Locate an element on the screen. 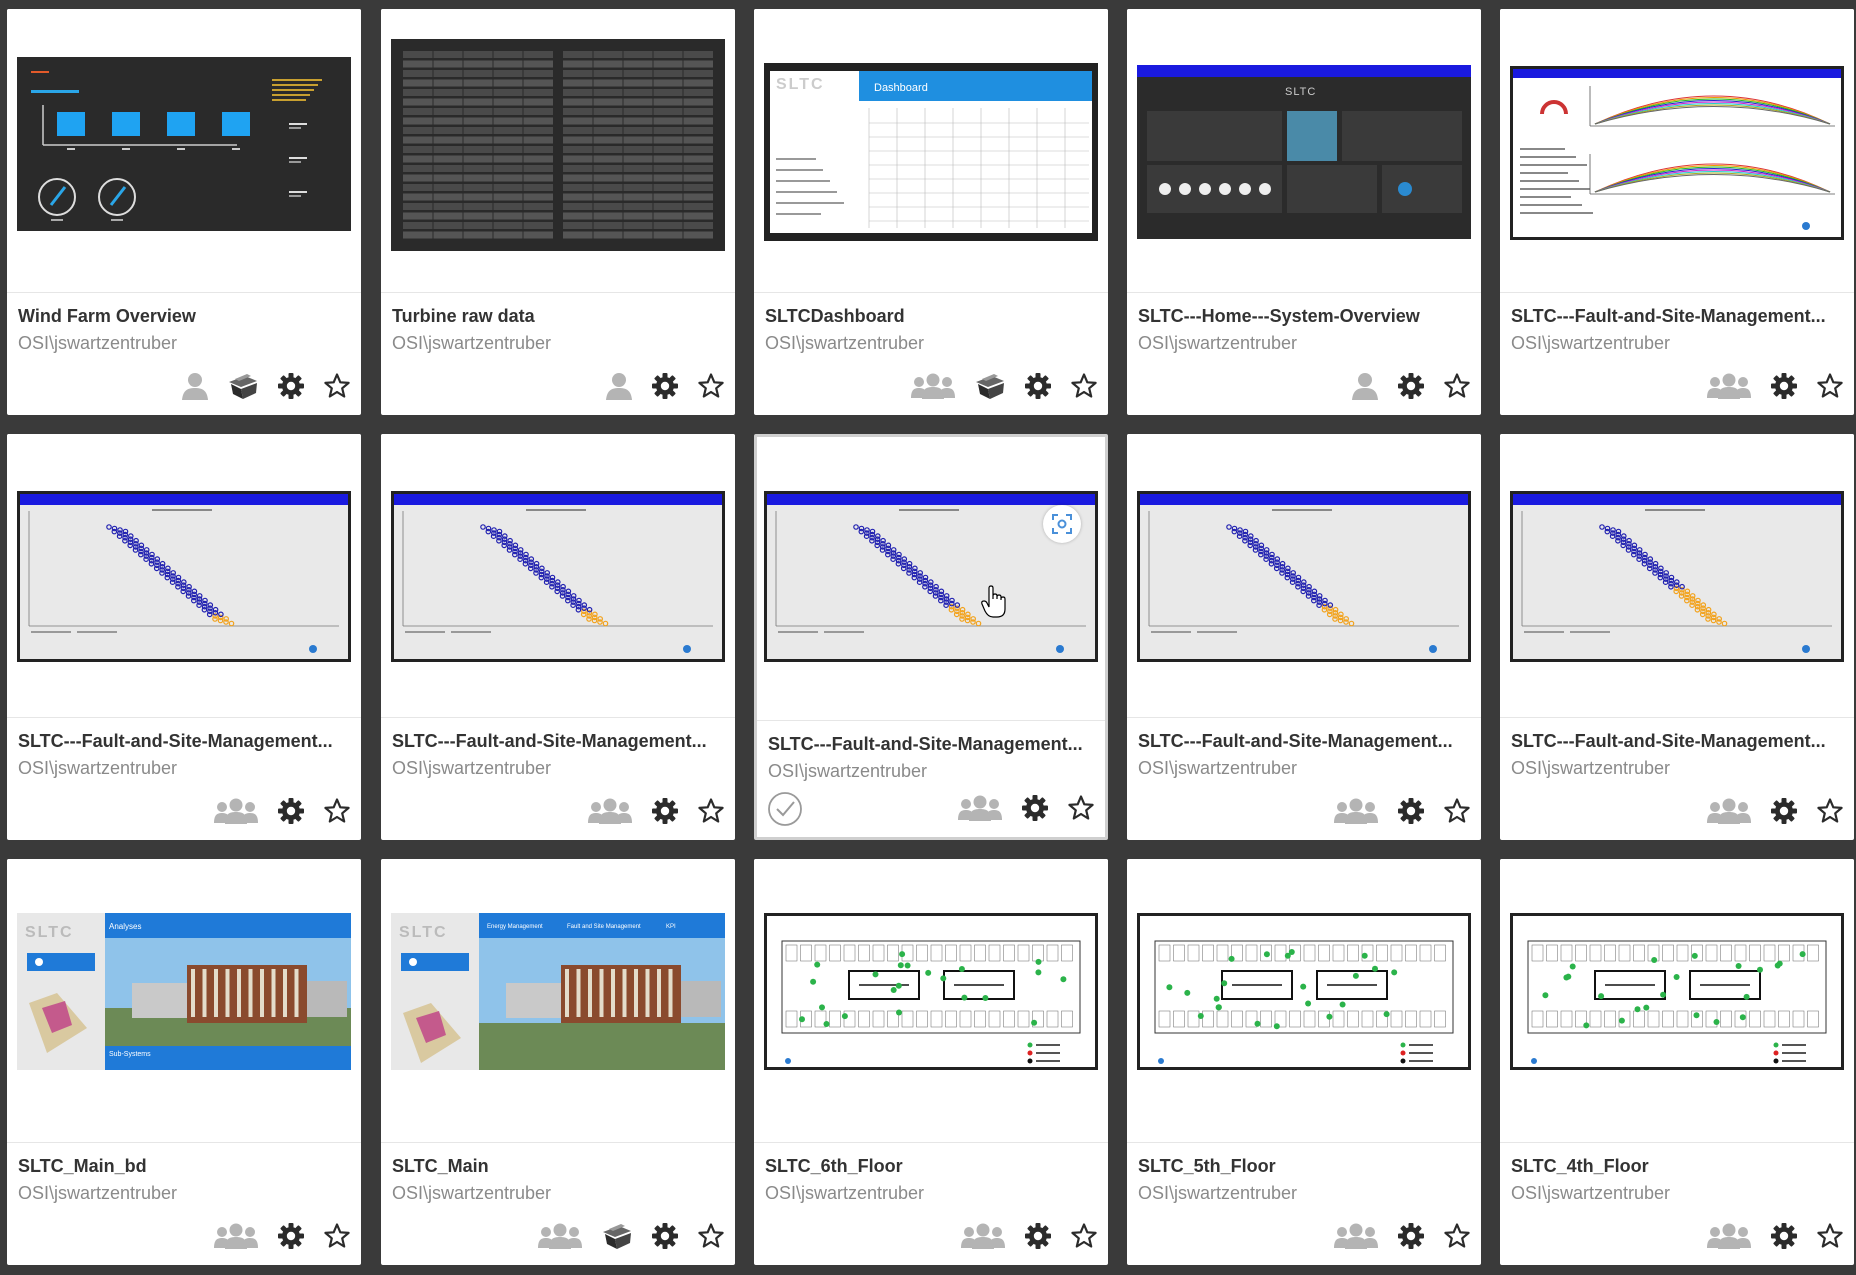 The width and height of the screenshot is (1856, 1275). display-card: Wind Farm Overview OSI\jswartzentruber is located at coordinates (184, 212).